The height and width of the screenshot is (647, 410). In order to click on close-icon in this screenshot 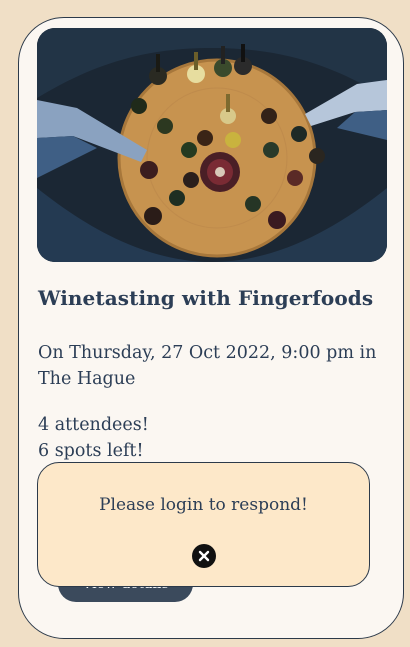, I will do `click(204, 556)`.